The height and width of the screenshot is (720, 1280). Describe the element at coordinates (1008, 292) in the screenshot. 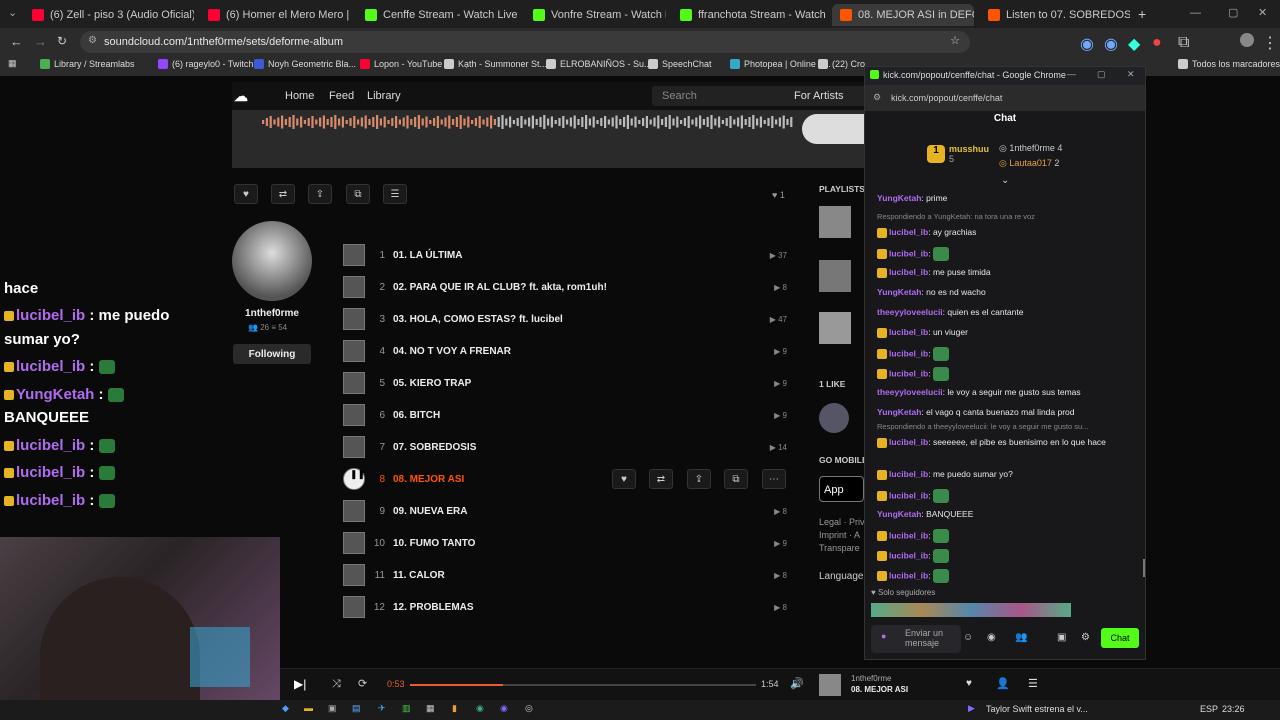

I see `chat-message: YungKetah: no es nd wacho` at that location.